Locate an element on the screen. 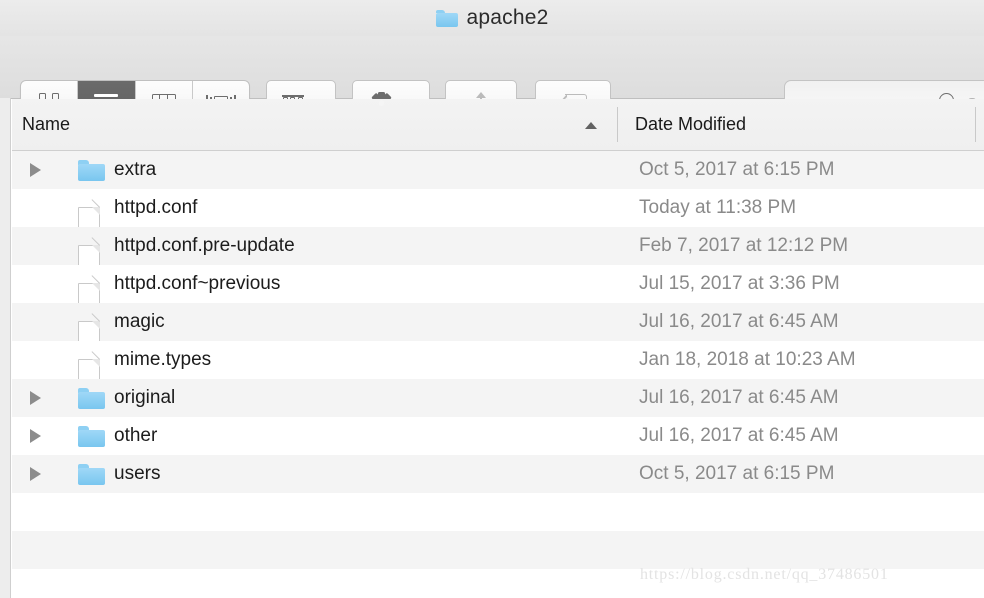 The height and width of the screenshot is (598, 984). file-name: original is located at coordinates (145, 397).